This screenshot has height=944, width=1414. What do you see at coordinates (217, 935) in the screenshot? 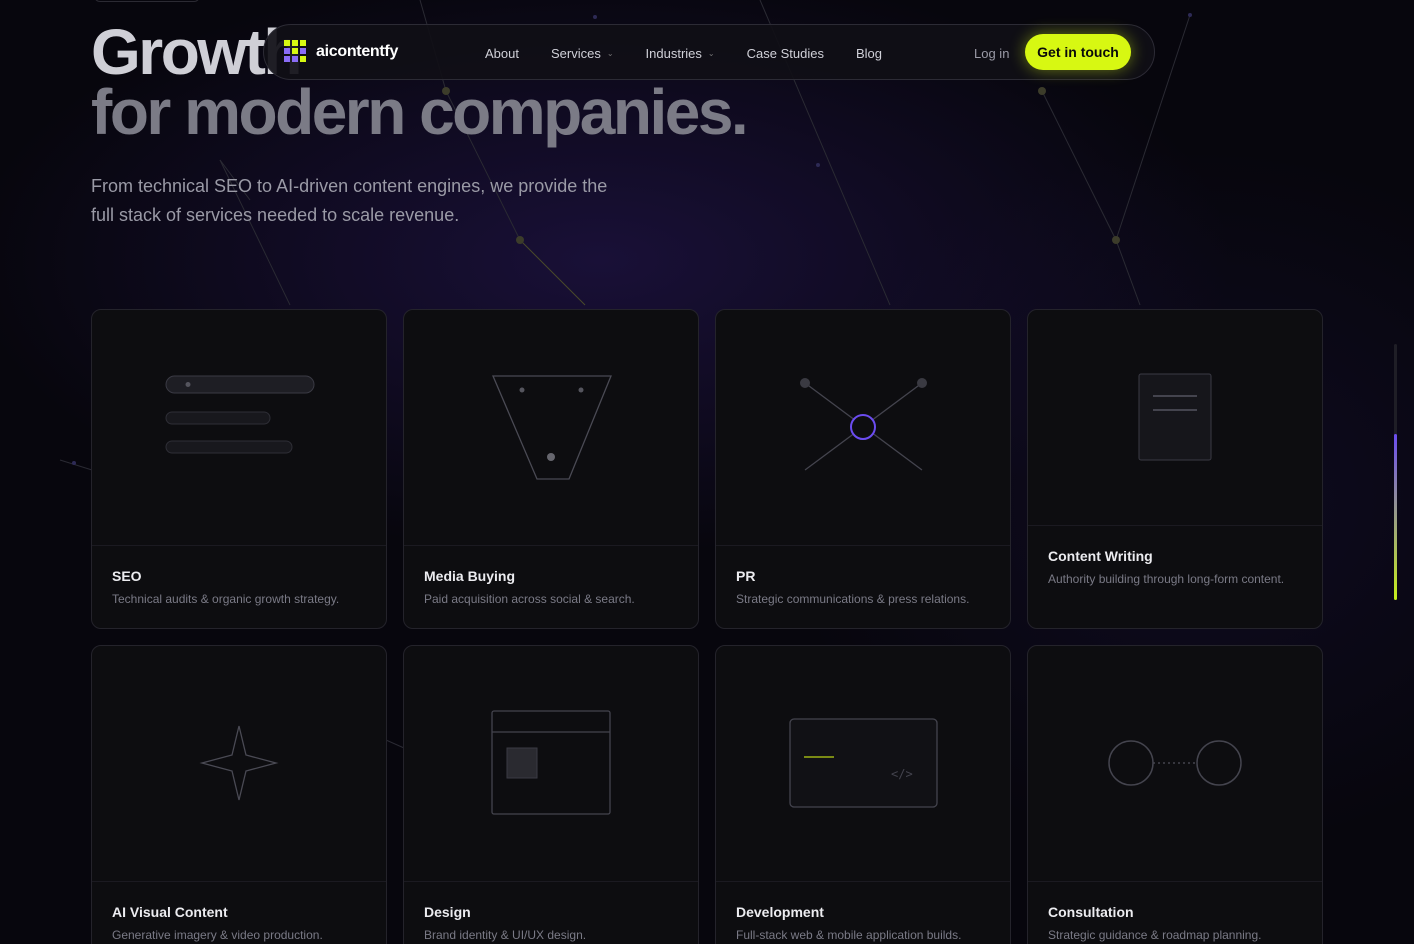
I see `service-description: Generative imagery & video production.` at bounding box center [217, 935].